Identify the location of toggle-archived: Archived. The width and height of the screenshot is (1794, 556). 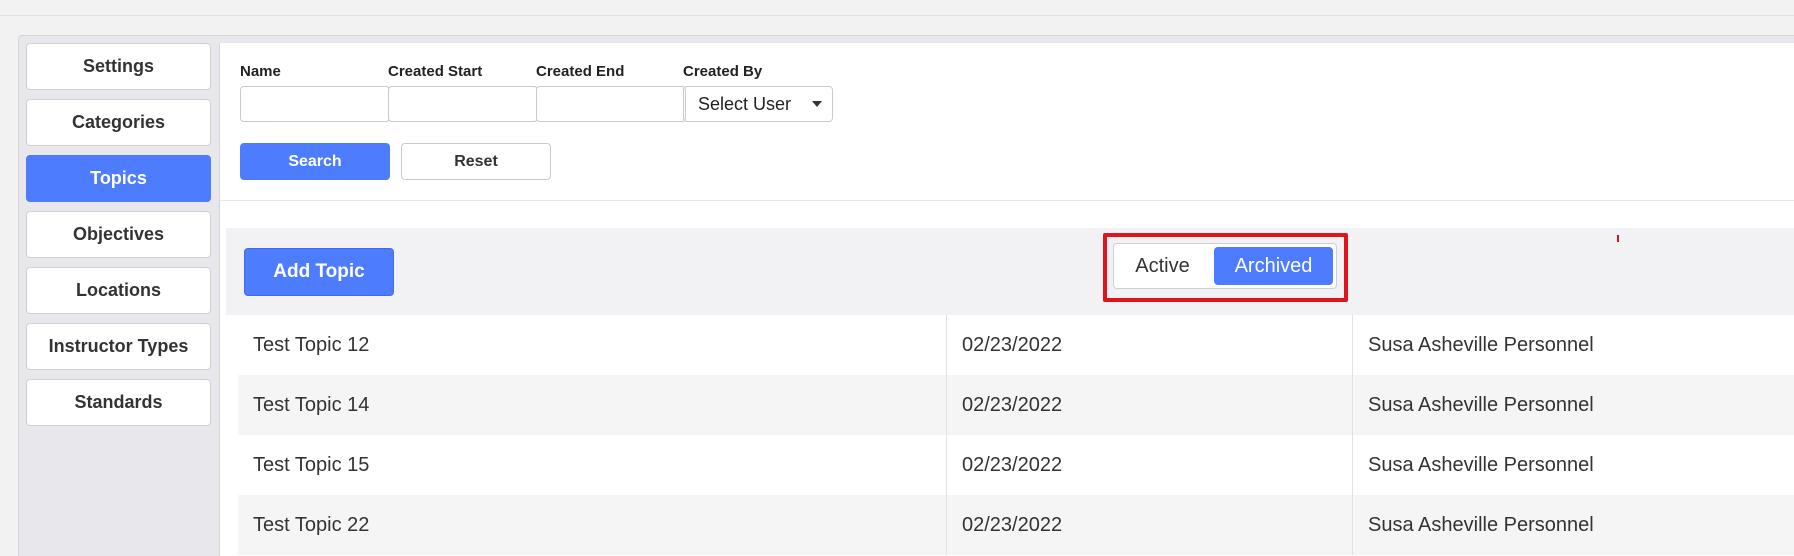
(1273, 266).